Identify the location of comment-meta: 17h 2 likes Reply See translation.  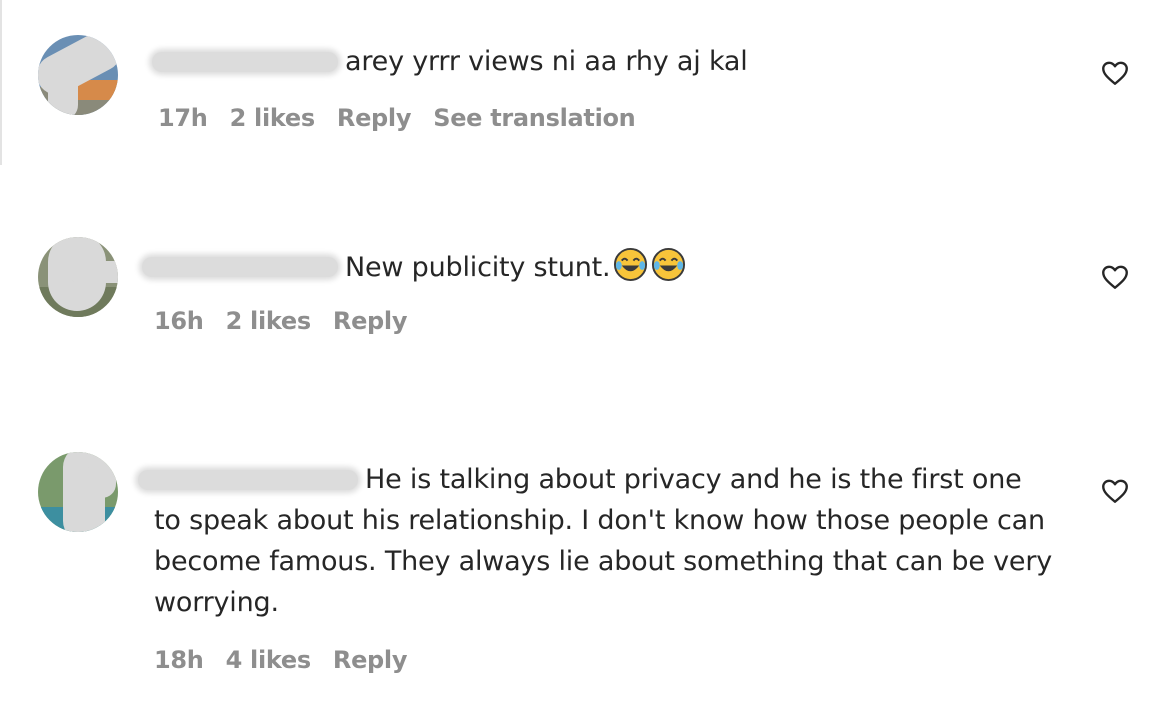
(397, 118).